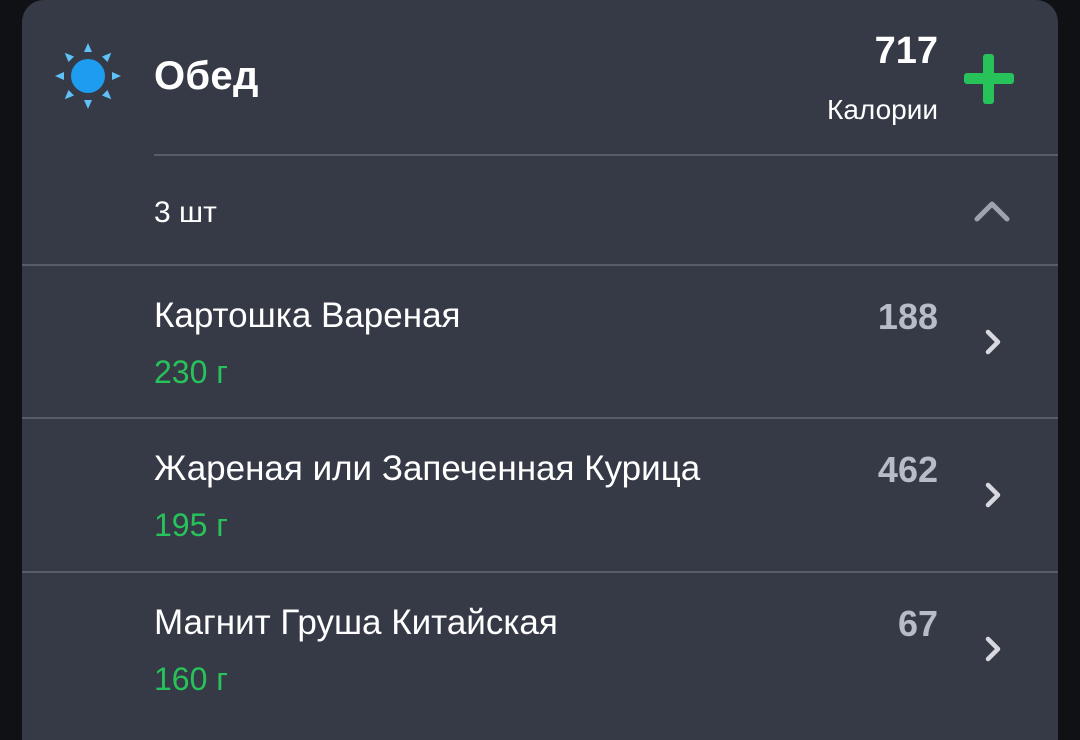  What do you see at coordinates (427, 468) in the screenshot?
I see `food-item-name: Жареная или Запеченная Курица` at bounding box center [427, 468].